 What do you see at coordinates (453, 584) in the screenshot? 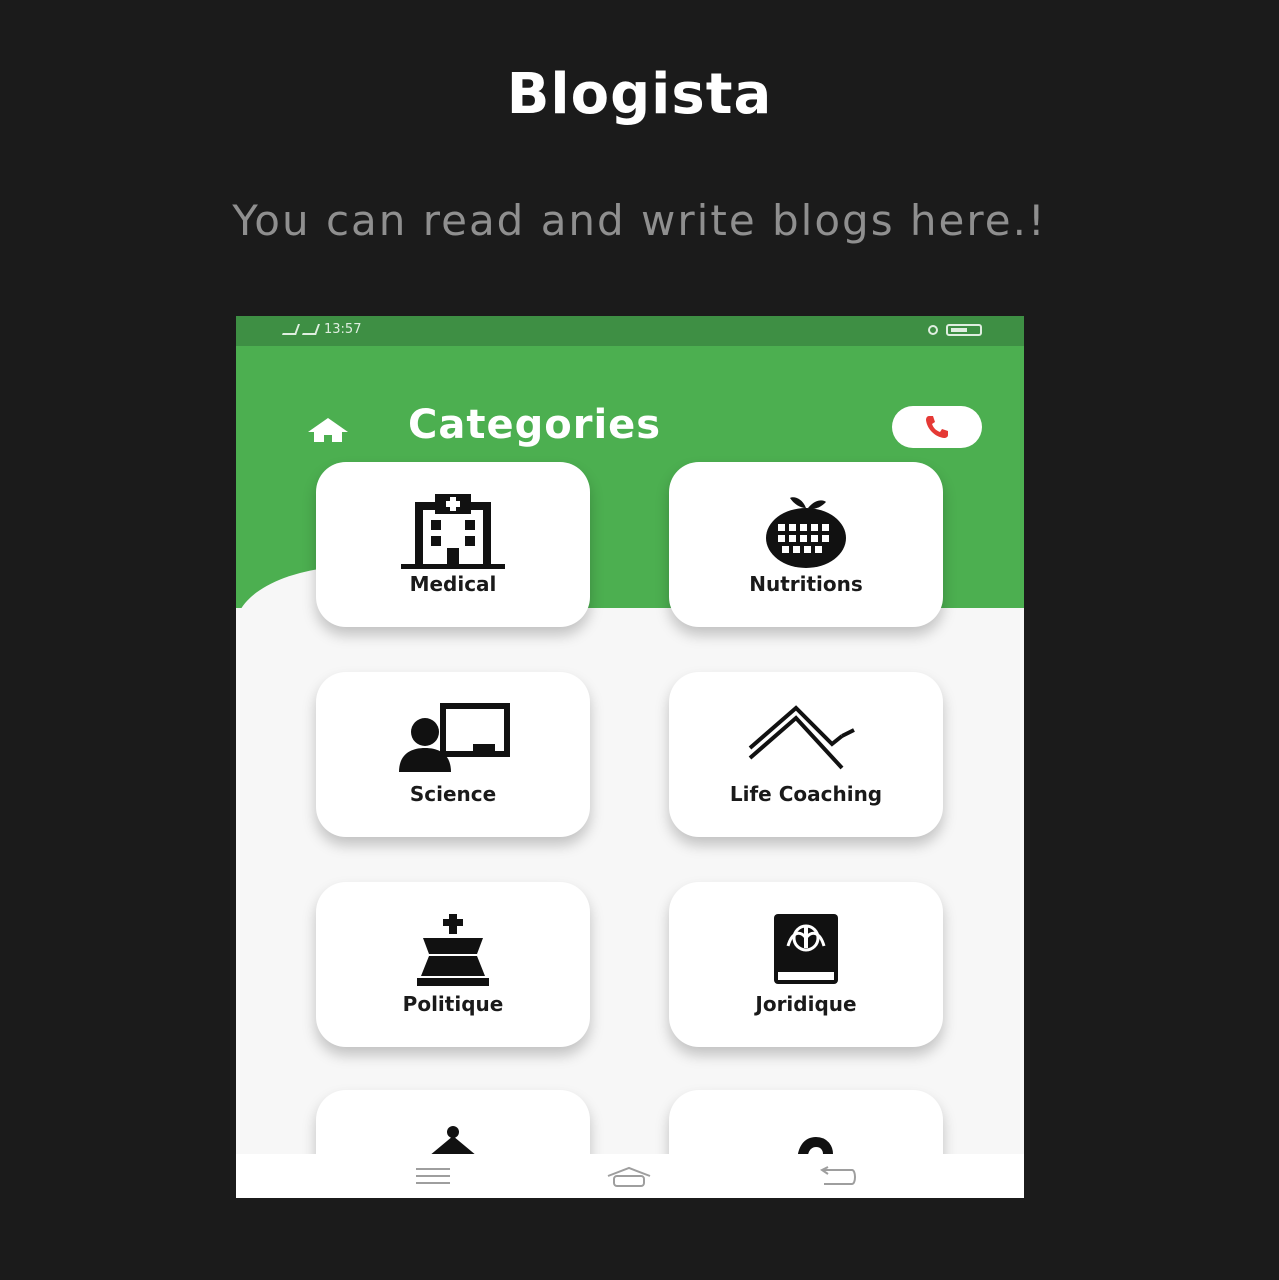
I see `category-label: Medical` at bounding box center [453, 584].